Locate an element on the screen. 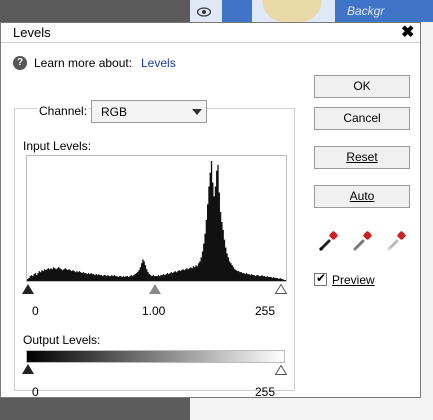 This screenshot has height=420, width=433. checkmark-icon: ✔ is located at coordinates (321, 278).